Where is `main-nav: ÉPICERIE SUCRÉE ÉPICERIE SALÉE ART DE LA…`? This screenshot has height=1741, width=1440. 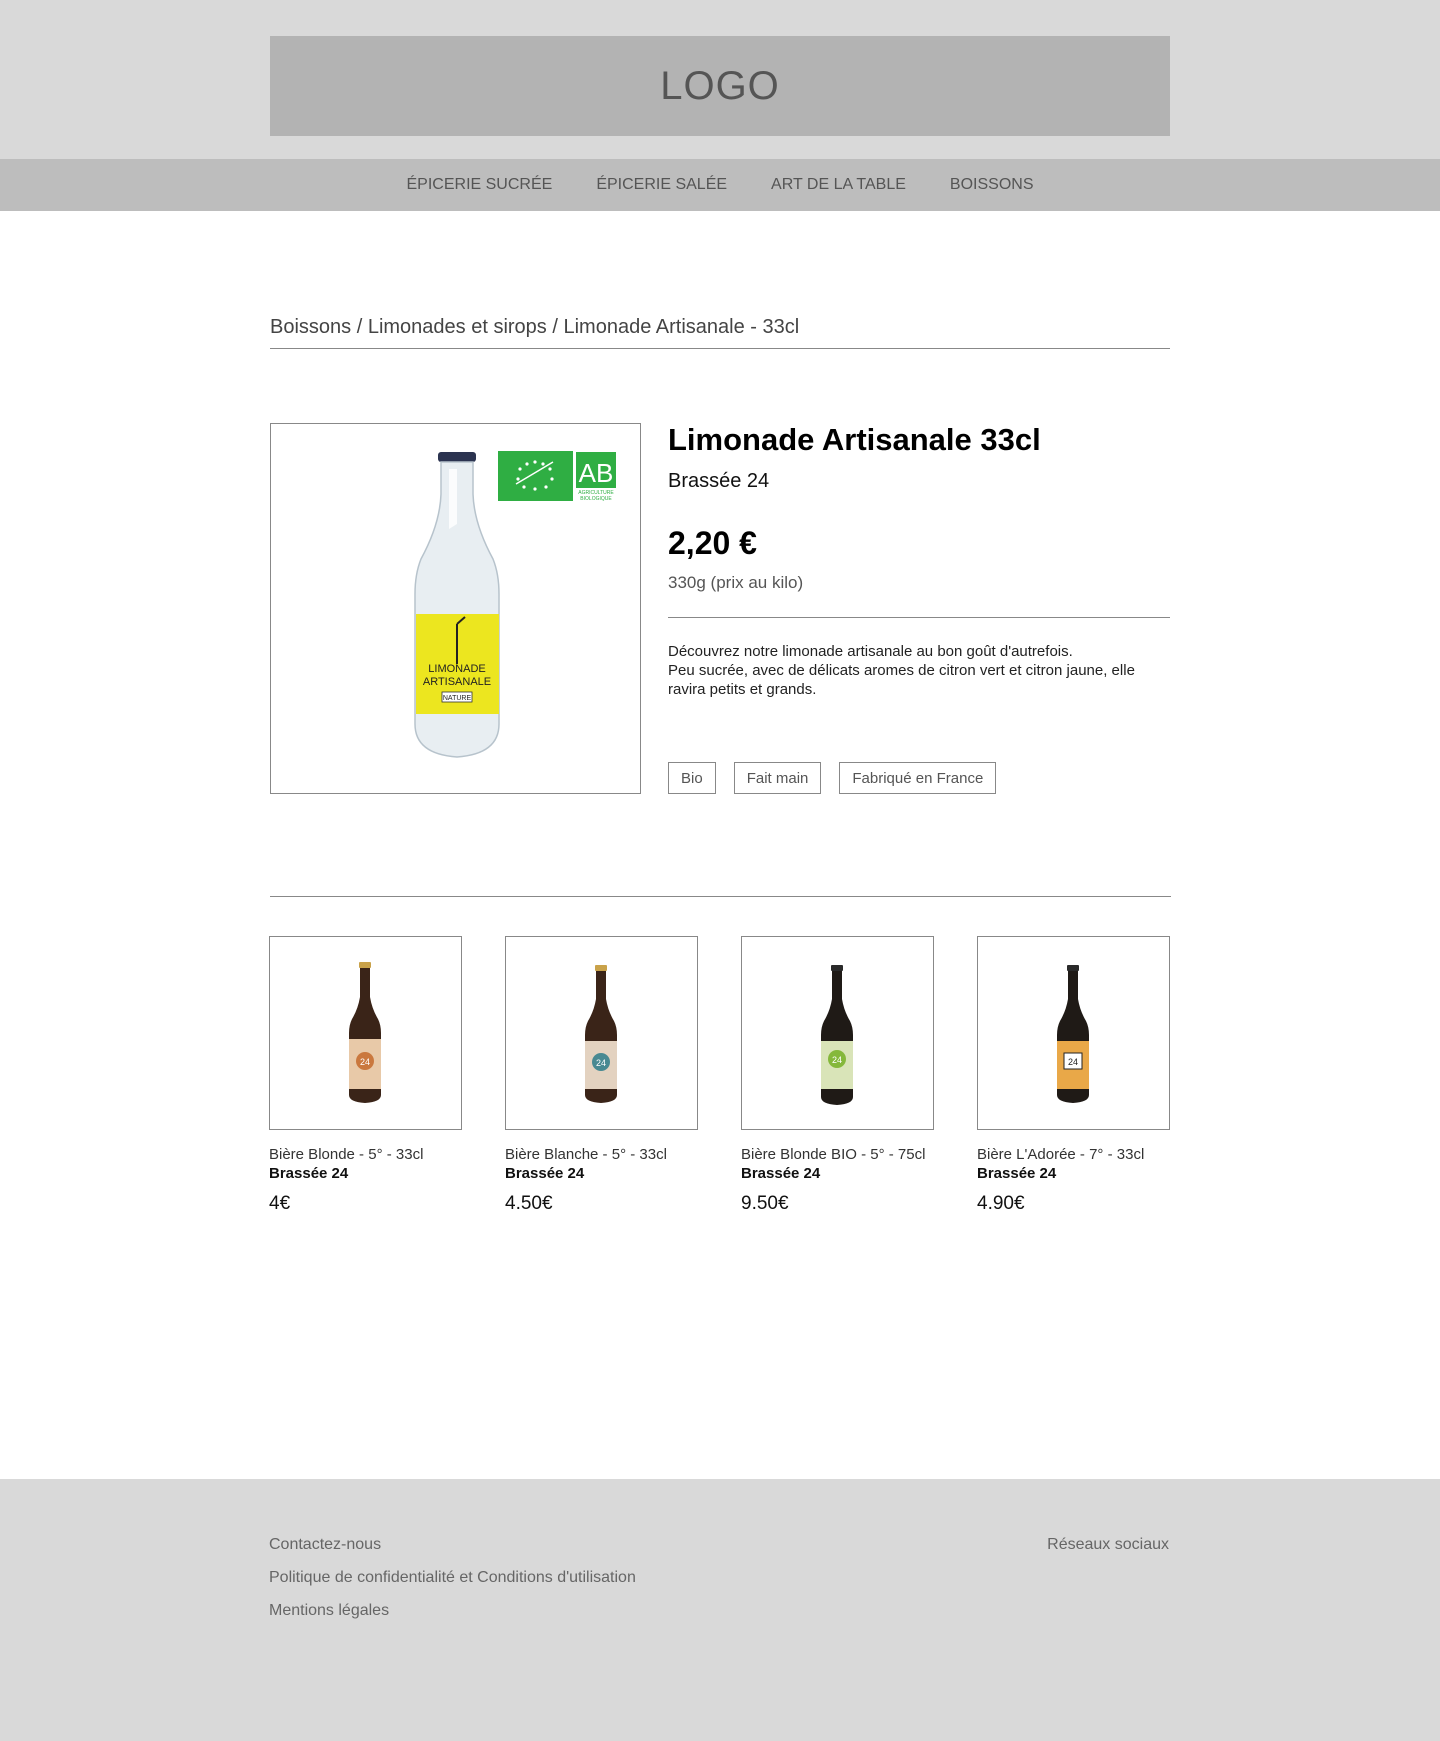 main-nav: ÉPICERIE SUCRÉE ÉPICERIE SALÉE ART DE LA… is located at coordinates (720, 185).